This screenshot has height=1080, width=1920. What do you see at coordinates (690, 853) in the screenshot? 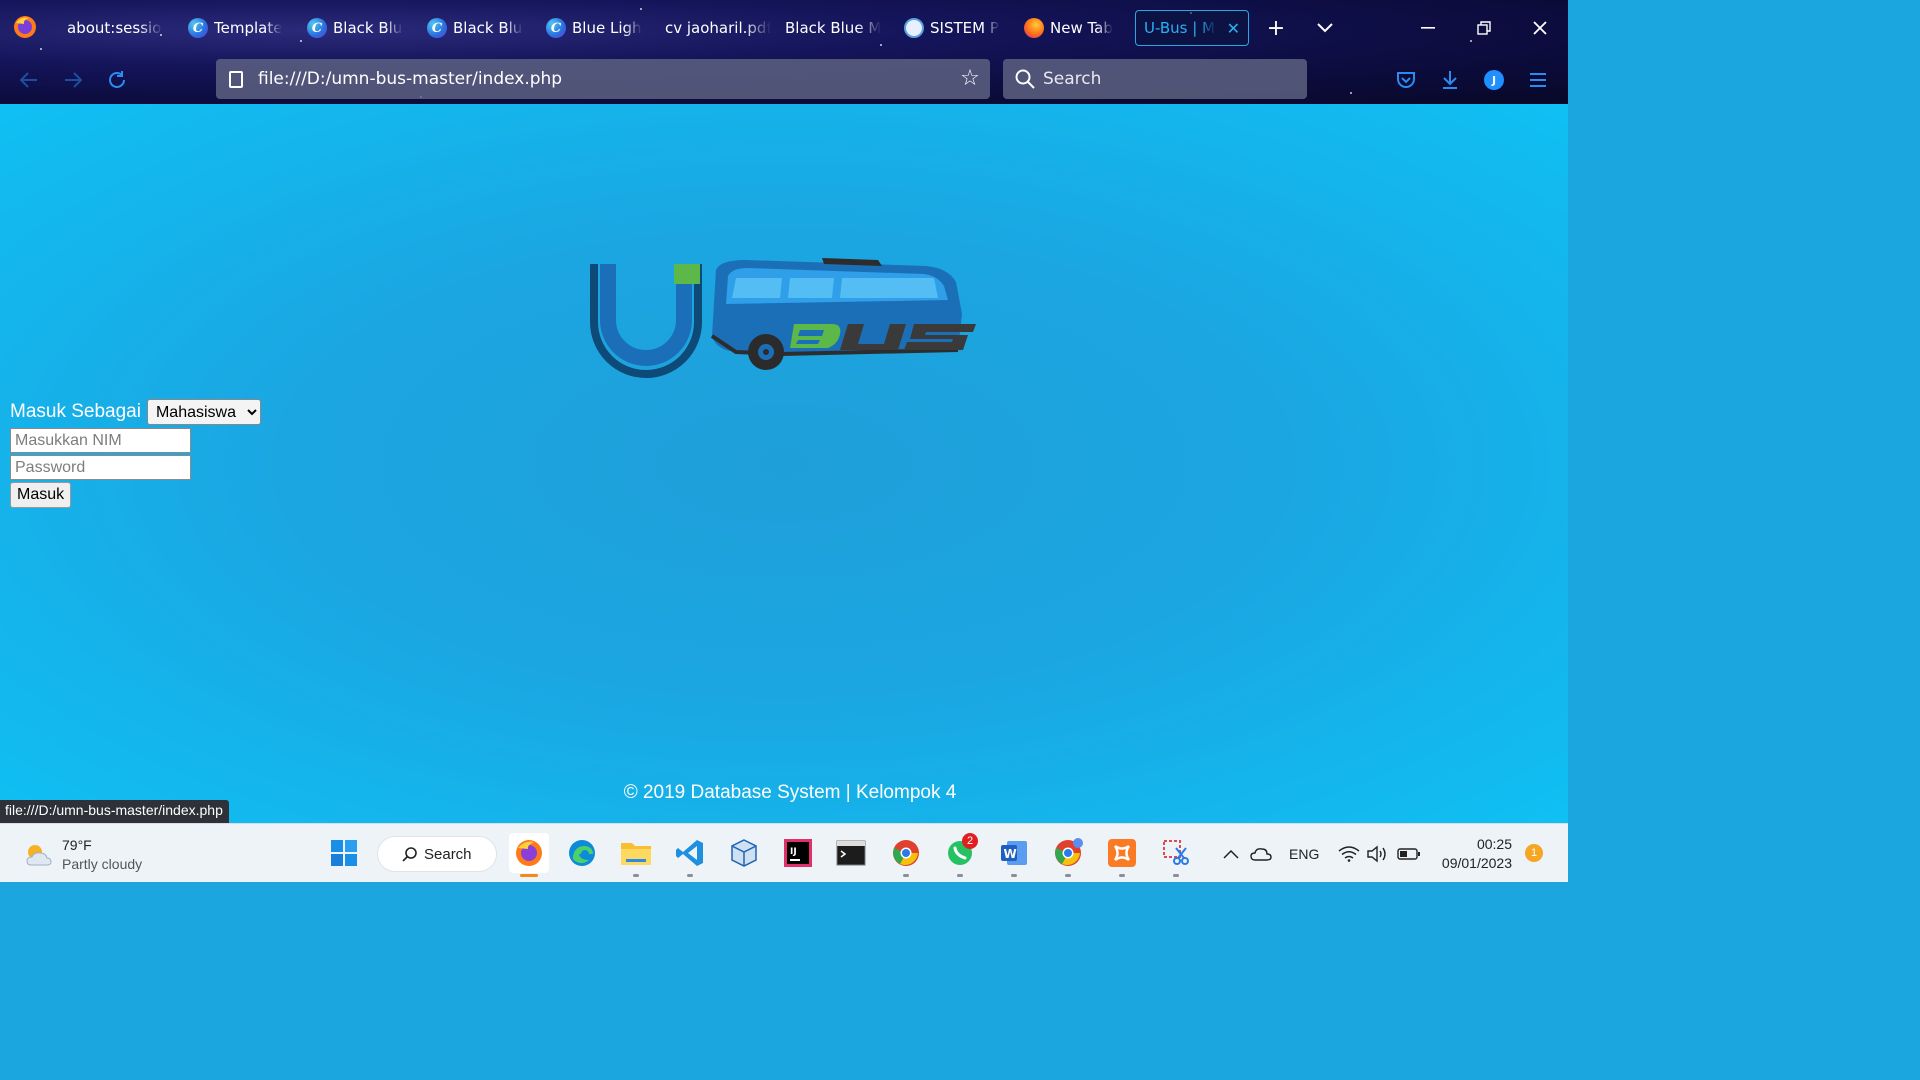
I see `vscode-icon` at bounding box center [690, 853].